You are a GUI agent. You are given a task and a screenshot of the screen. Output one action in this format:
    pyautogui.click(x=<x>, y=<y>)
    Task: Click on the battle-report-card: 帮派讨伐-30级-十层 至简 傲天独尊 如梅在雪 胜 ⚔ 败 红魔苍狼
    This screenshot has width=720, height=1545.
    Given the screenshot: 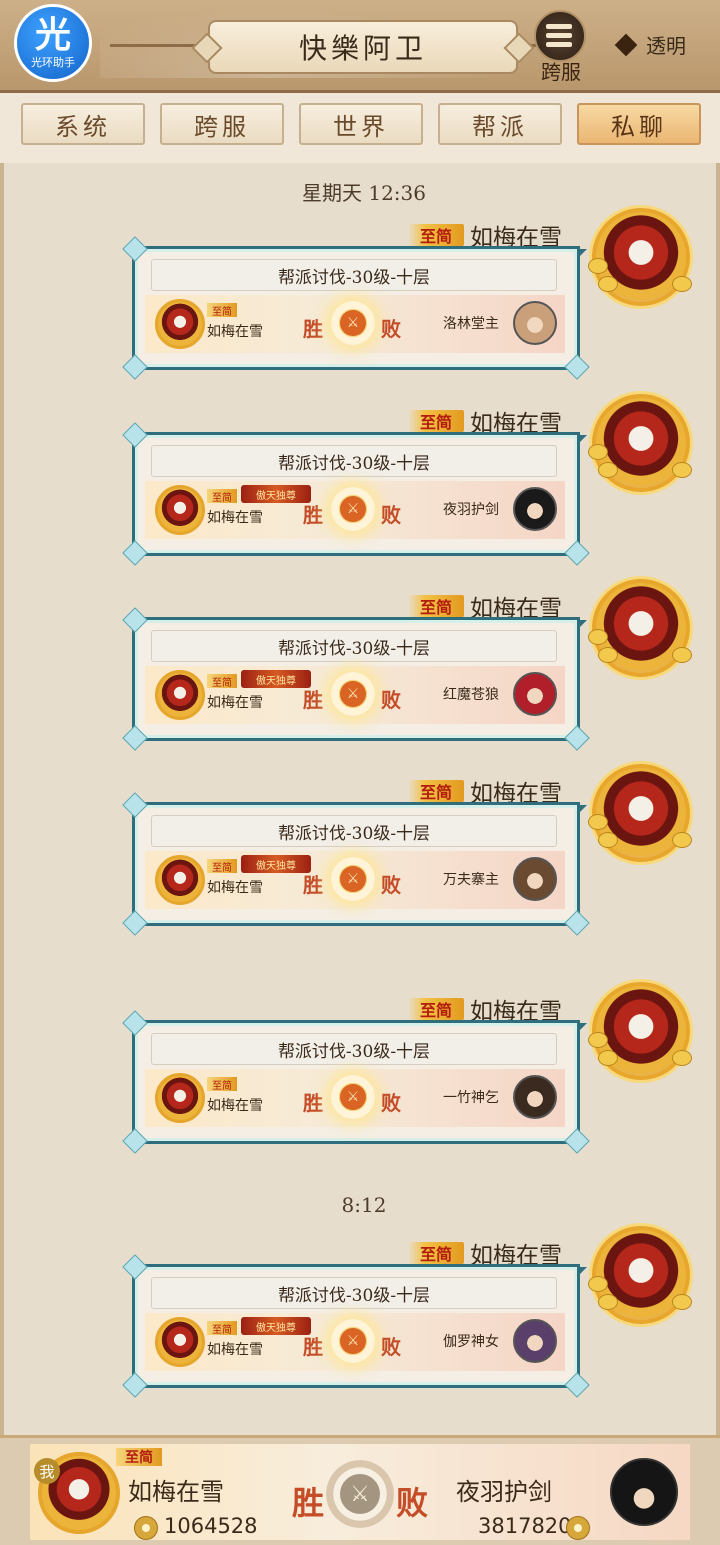 What is the action you would take?
    pyautogui.click(x=356, y=679)
    